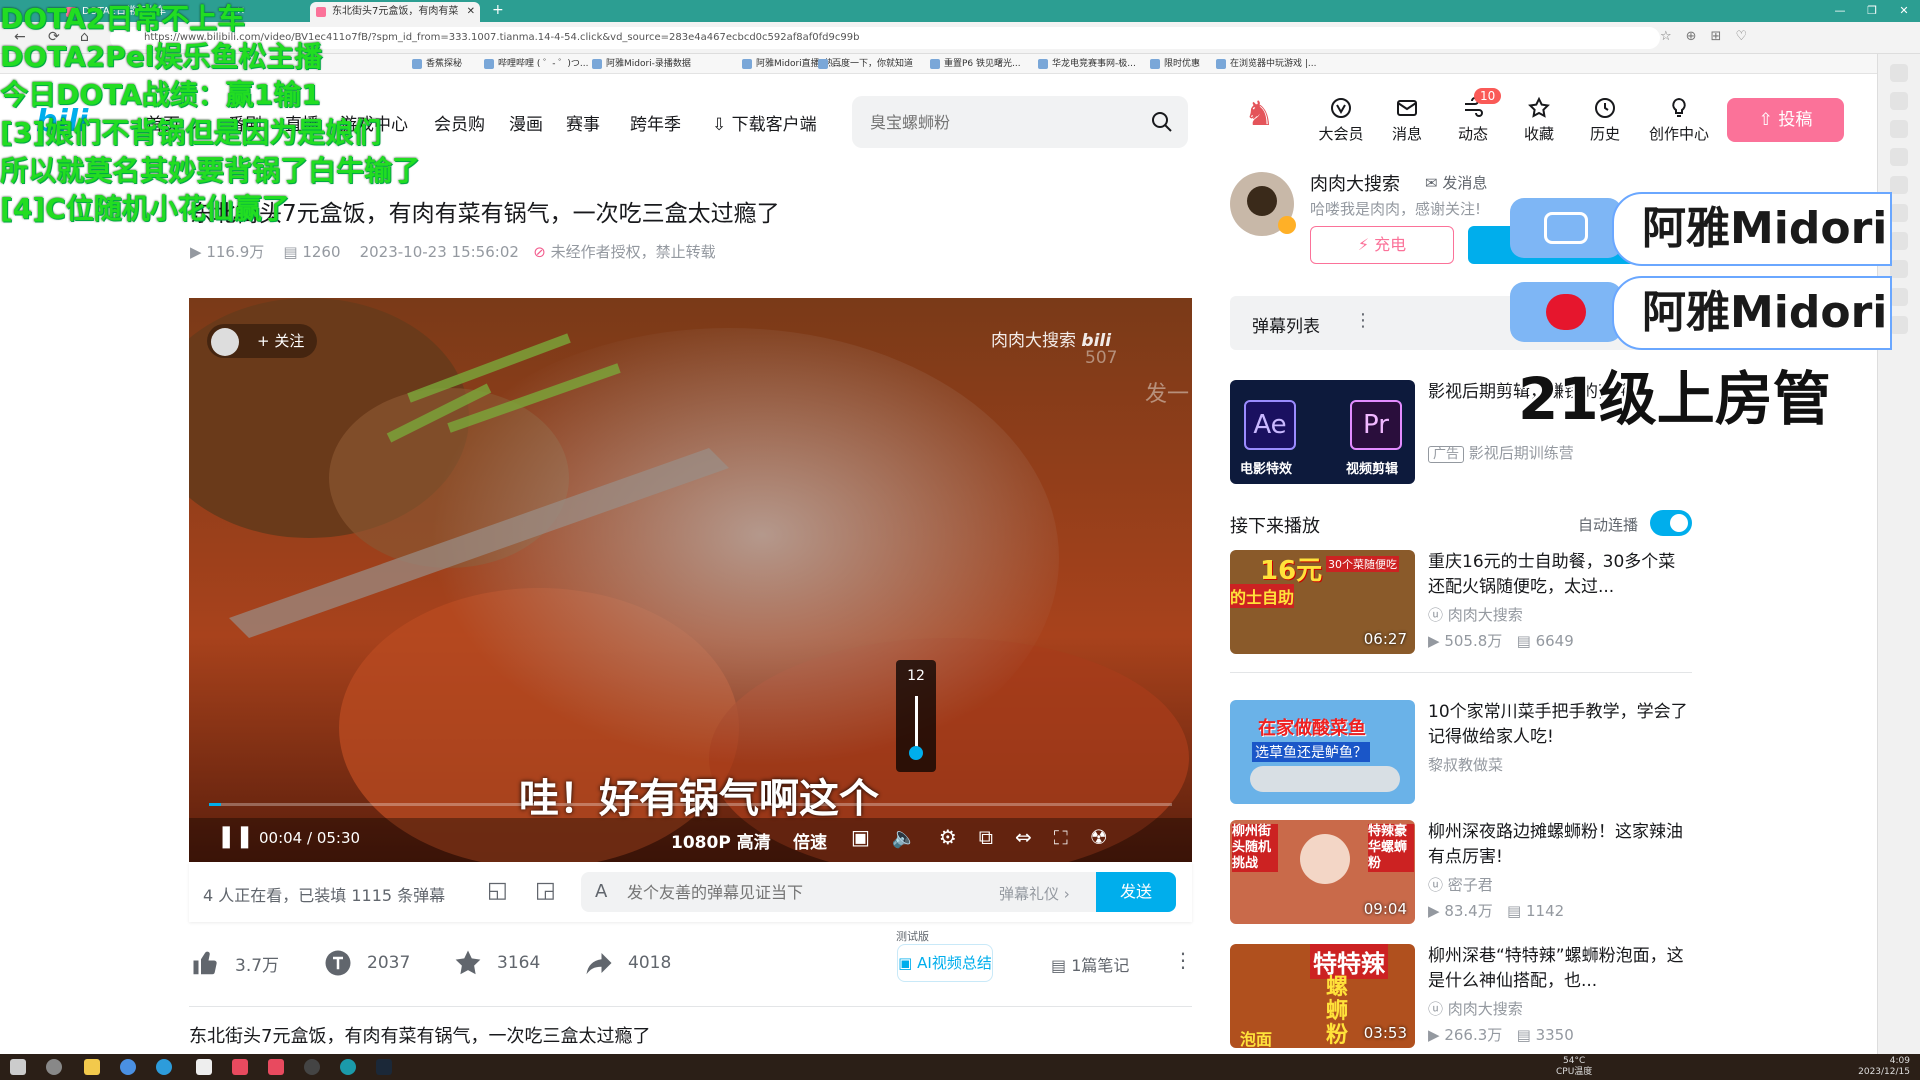  Describe the element at coordinates (721, 840) in the screenshot. I see `quality-button: 1080P 高清` at that location.